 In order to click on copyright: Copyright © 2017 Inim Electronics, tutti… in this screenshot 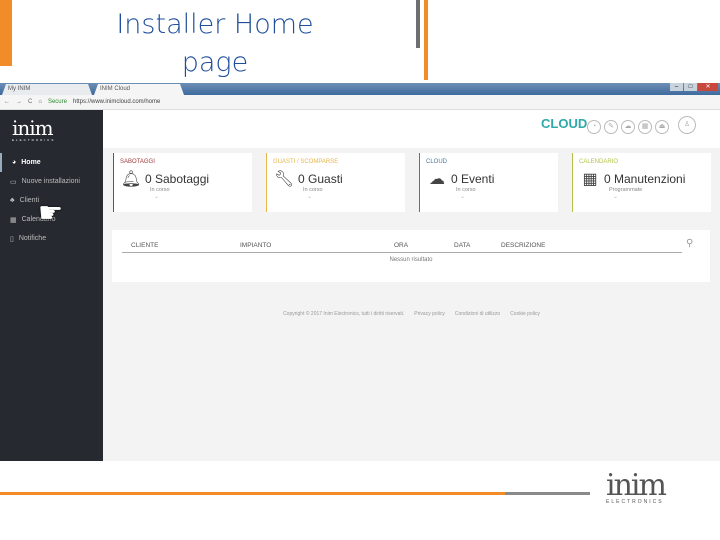, I will do `click(344, 314)`.